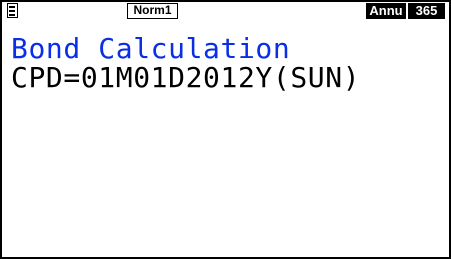  Describe the element at coordinates (186, 77) in the screenshot. I see `cpd-date-line: CPD=01M01D2012Y(SUN)` at that location.